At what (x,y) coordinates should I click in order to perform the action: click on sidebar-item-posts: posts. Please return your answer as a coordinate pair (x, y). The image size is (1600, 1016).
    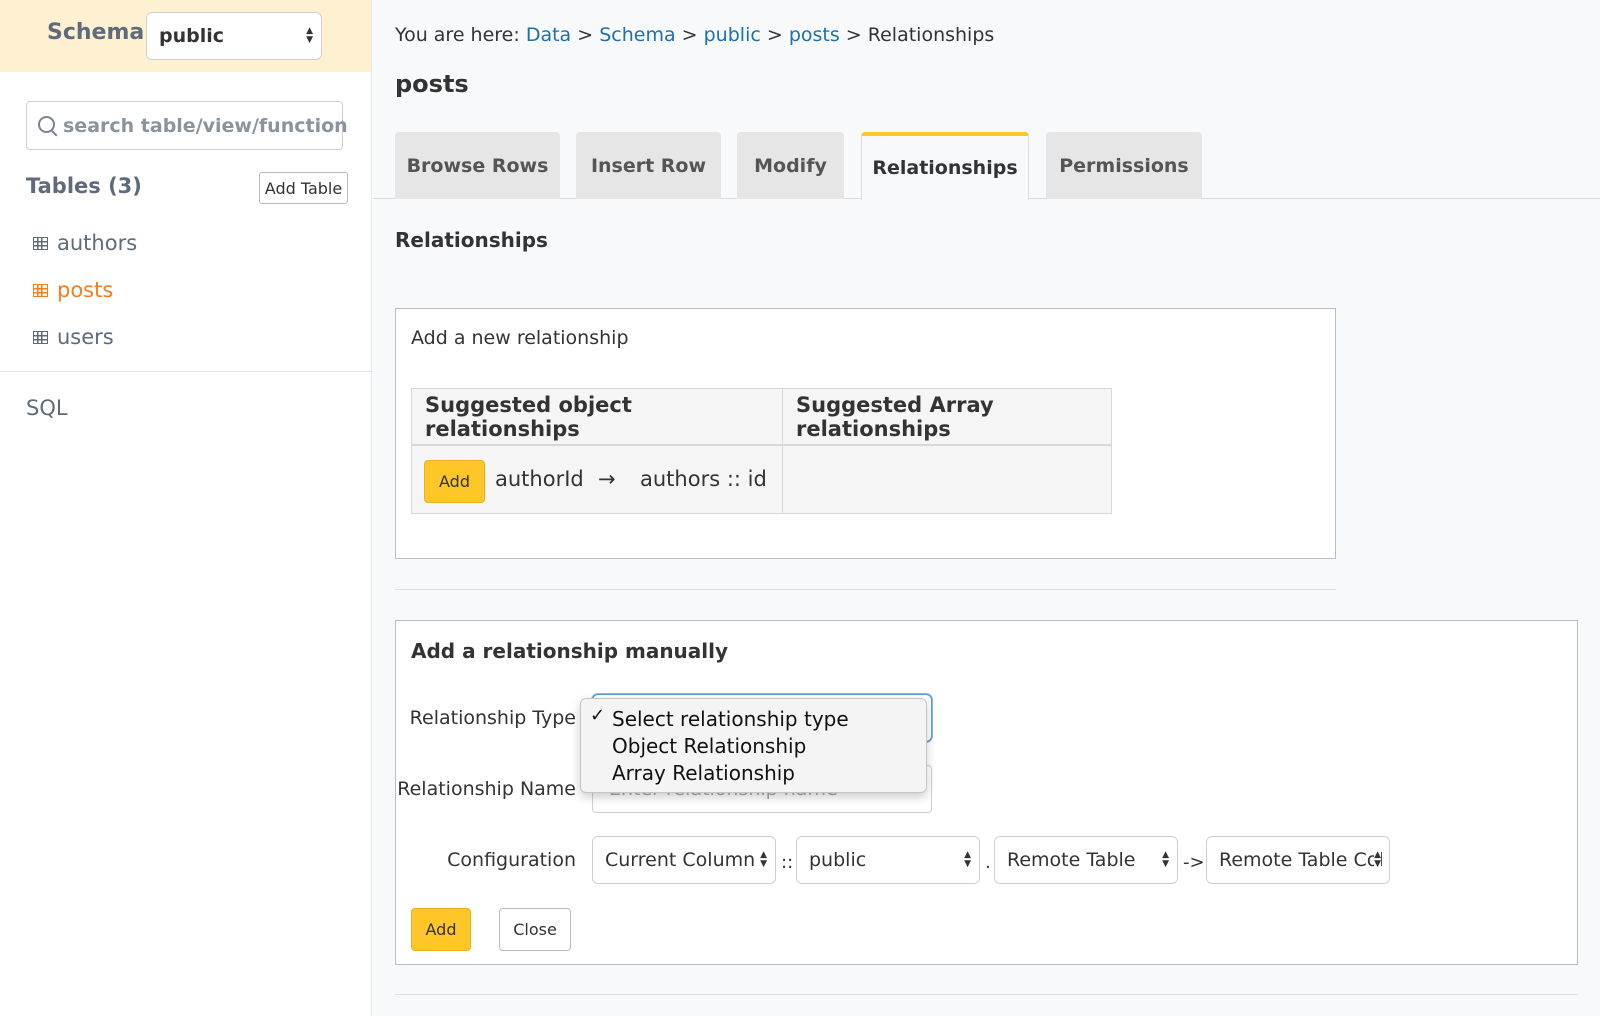
    Looking at the image, I should click on (73, 290).